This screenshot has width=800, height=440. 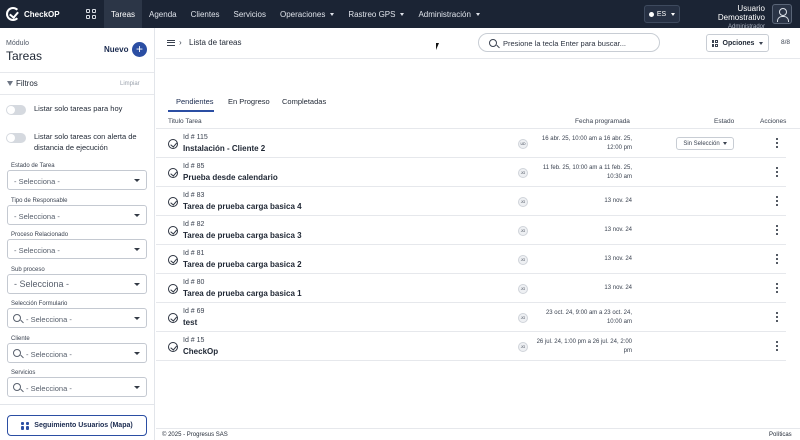 I want to click on nav-item-clientes: Clientes, so click(x=205, y=14).